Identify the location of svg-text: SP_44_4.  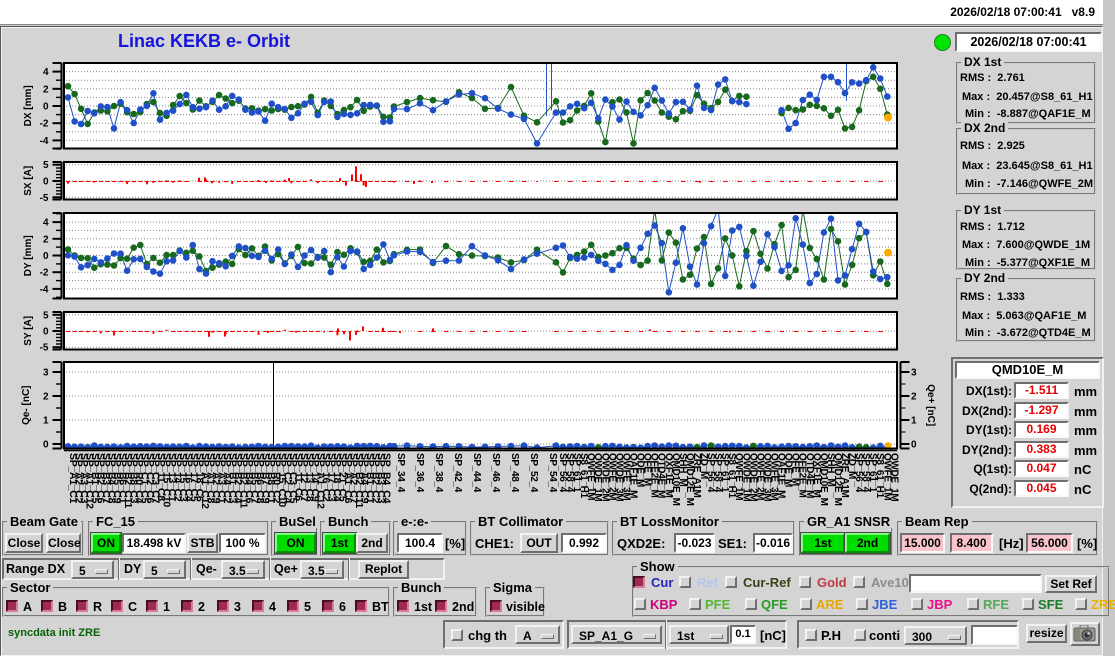
(476, 473).